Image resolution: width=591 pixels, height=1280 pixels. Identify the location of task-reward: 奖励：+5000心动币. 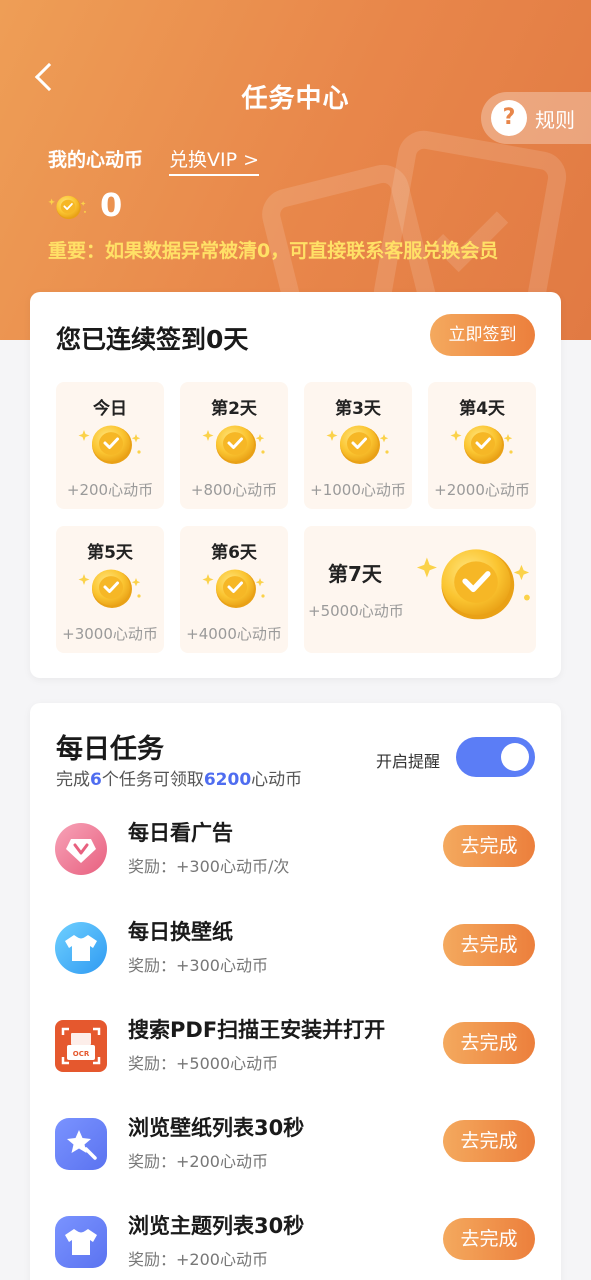
(203, 1063).